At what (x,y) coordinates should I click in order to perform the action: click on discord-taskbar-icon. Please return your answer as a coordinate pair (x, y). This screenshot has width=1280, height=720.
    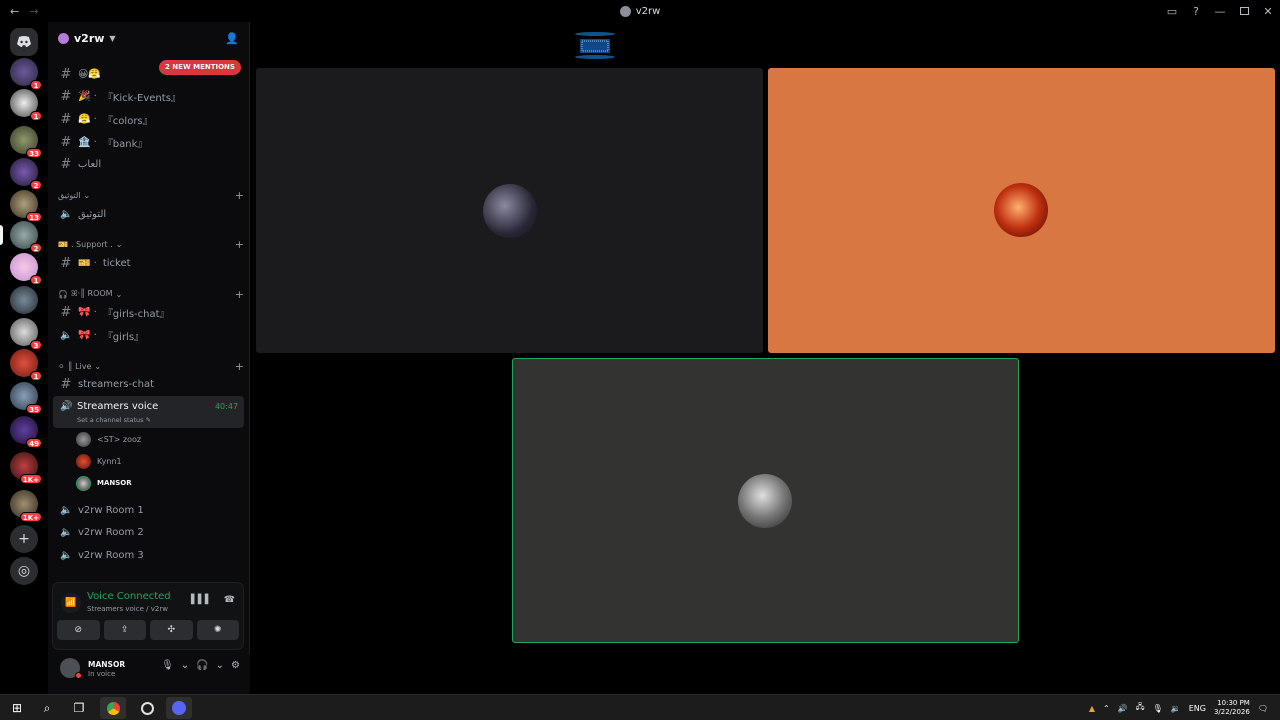
    Looking at the image, I should click on (179, 708).